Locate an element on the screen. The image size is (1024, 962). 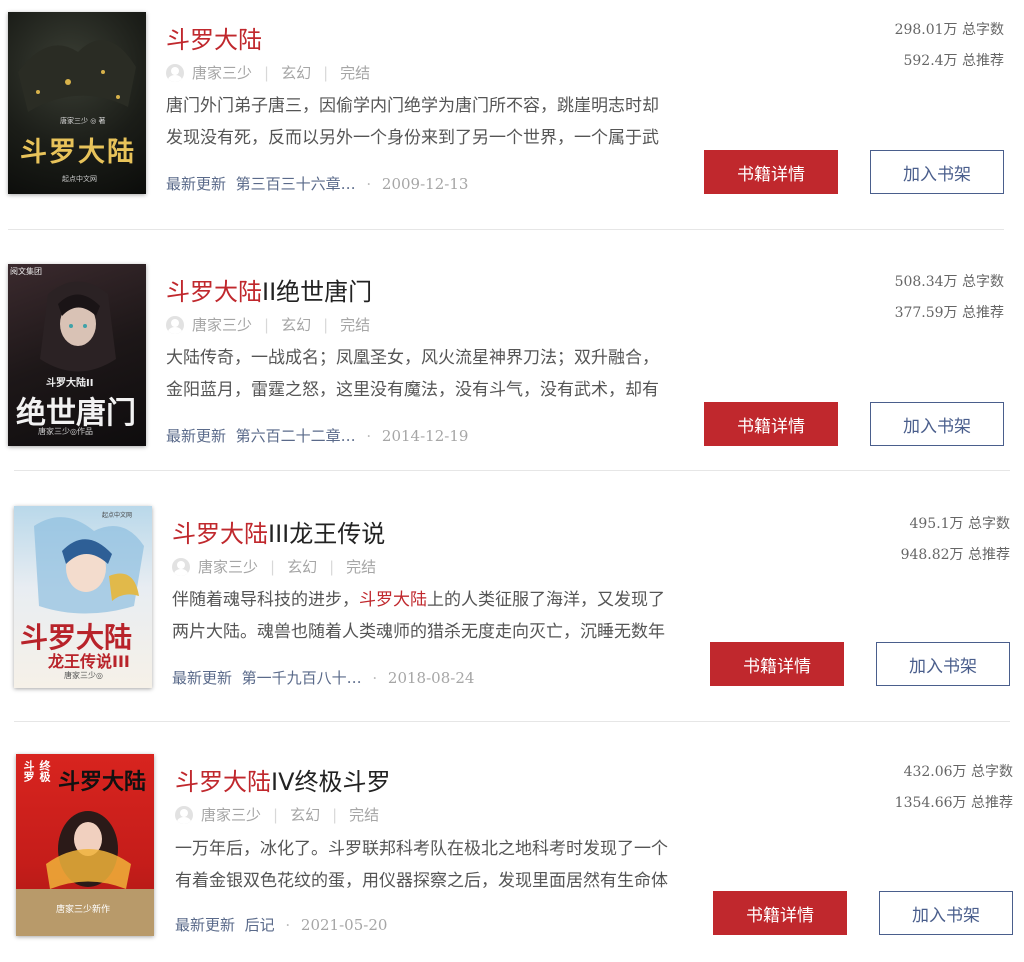
book-cover: 斗罗 终极 斗罗大陆 唐家三少新作 is located at coordinates (85, 845).